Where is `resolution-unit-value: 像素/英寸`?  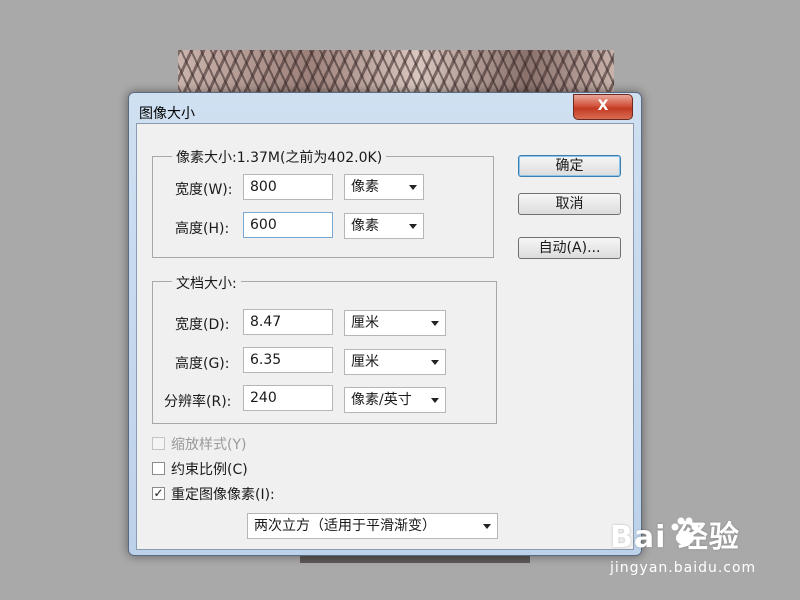
resolution-unit-value: 像素/英寸 is located at coordinates (381, 400).